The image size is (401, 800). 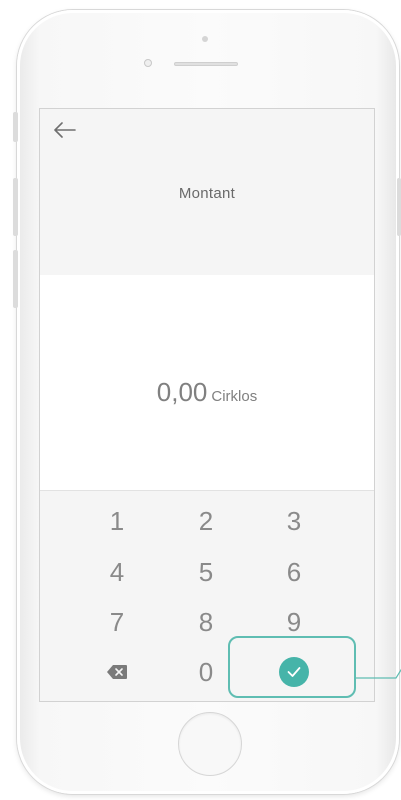 I want to click on key-1: 1, so click(x=117, y=521).